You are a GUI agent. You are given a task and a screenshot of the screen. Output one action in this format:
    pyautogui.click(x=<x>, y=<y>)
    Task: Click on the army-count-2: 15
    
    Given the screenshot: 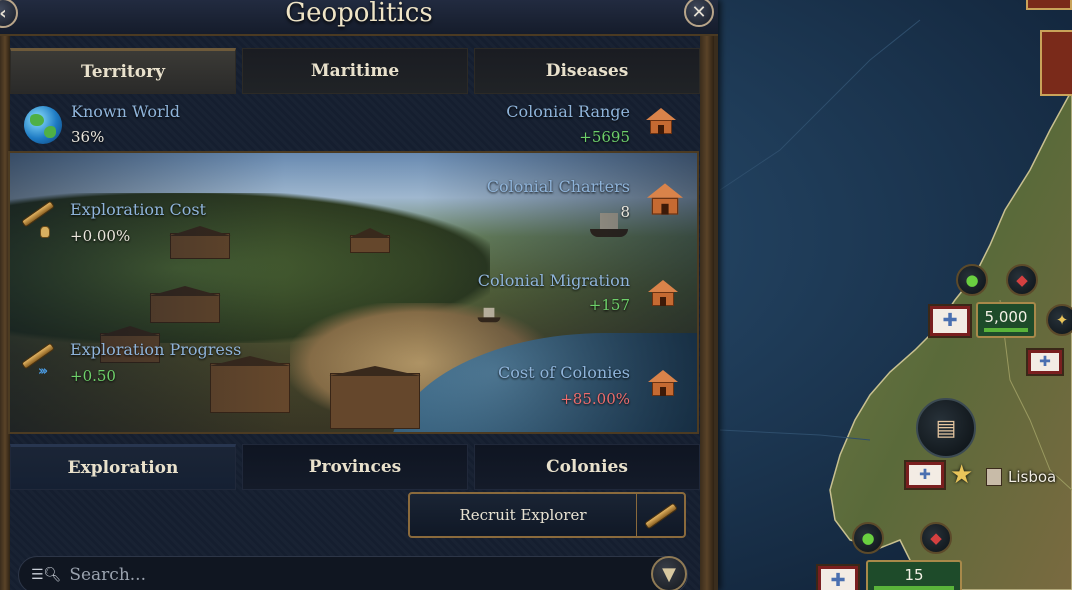 What is the action you would take?
    pyautogui.click(x=914, y=575)
    